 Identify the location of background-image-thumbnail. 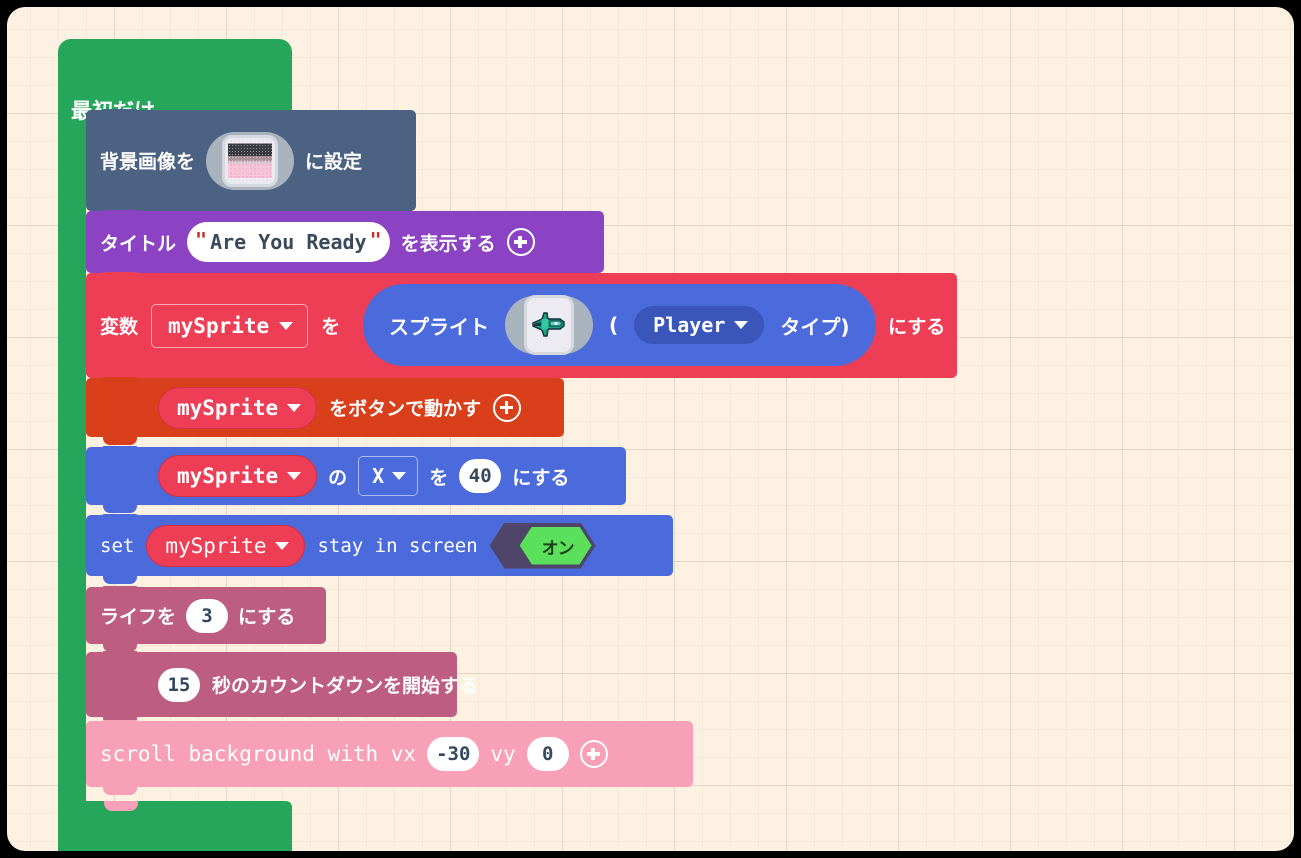
(250, 160).